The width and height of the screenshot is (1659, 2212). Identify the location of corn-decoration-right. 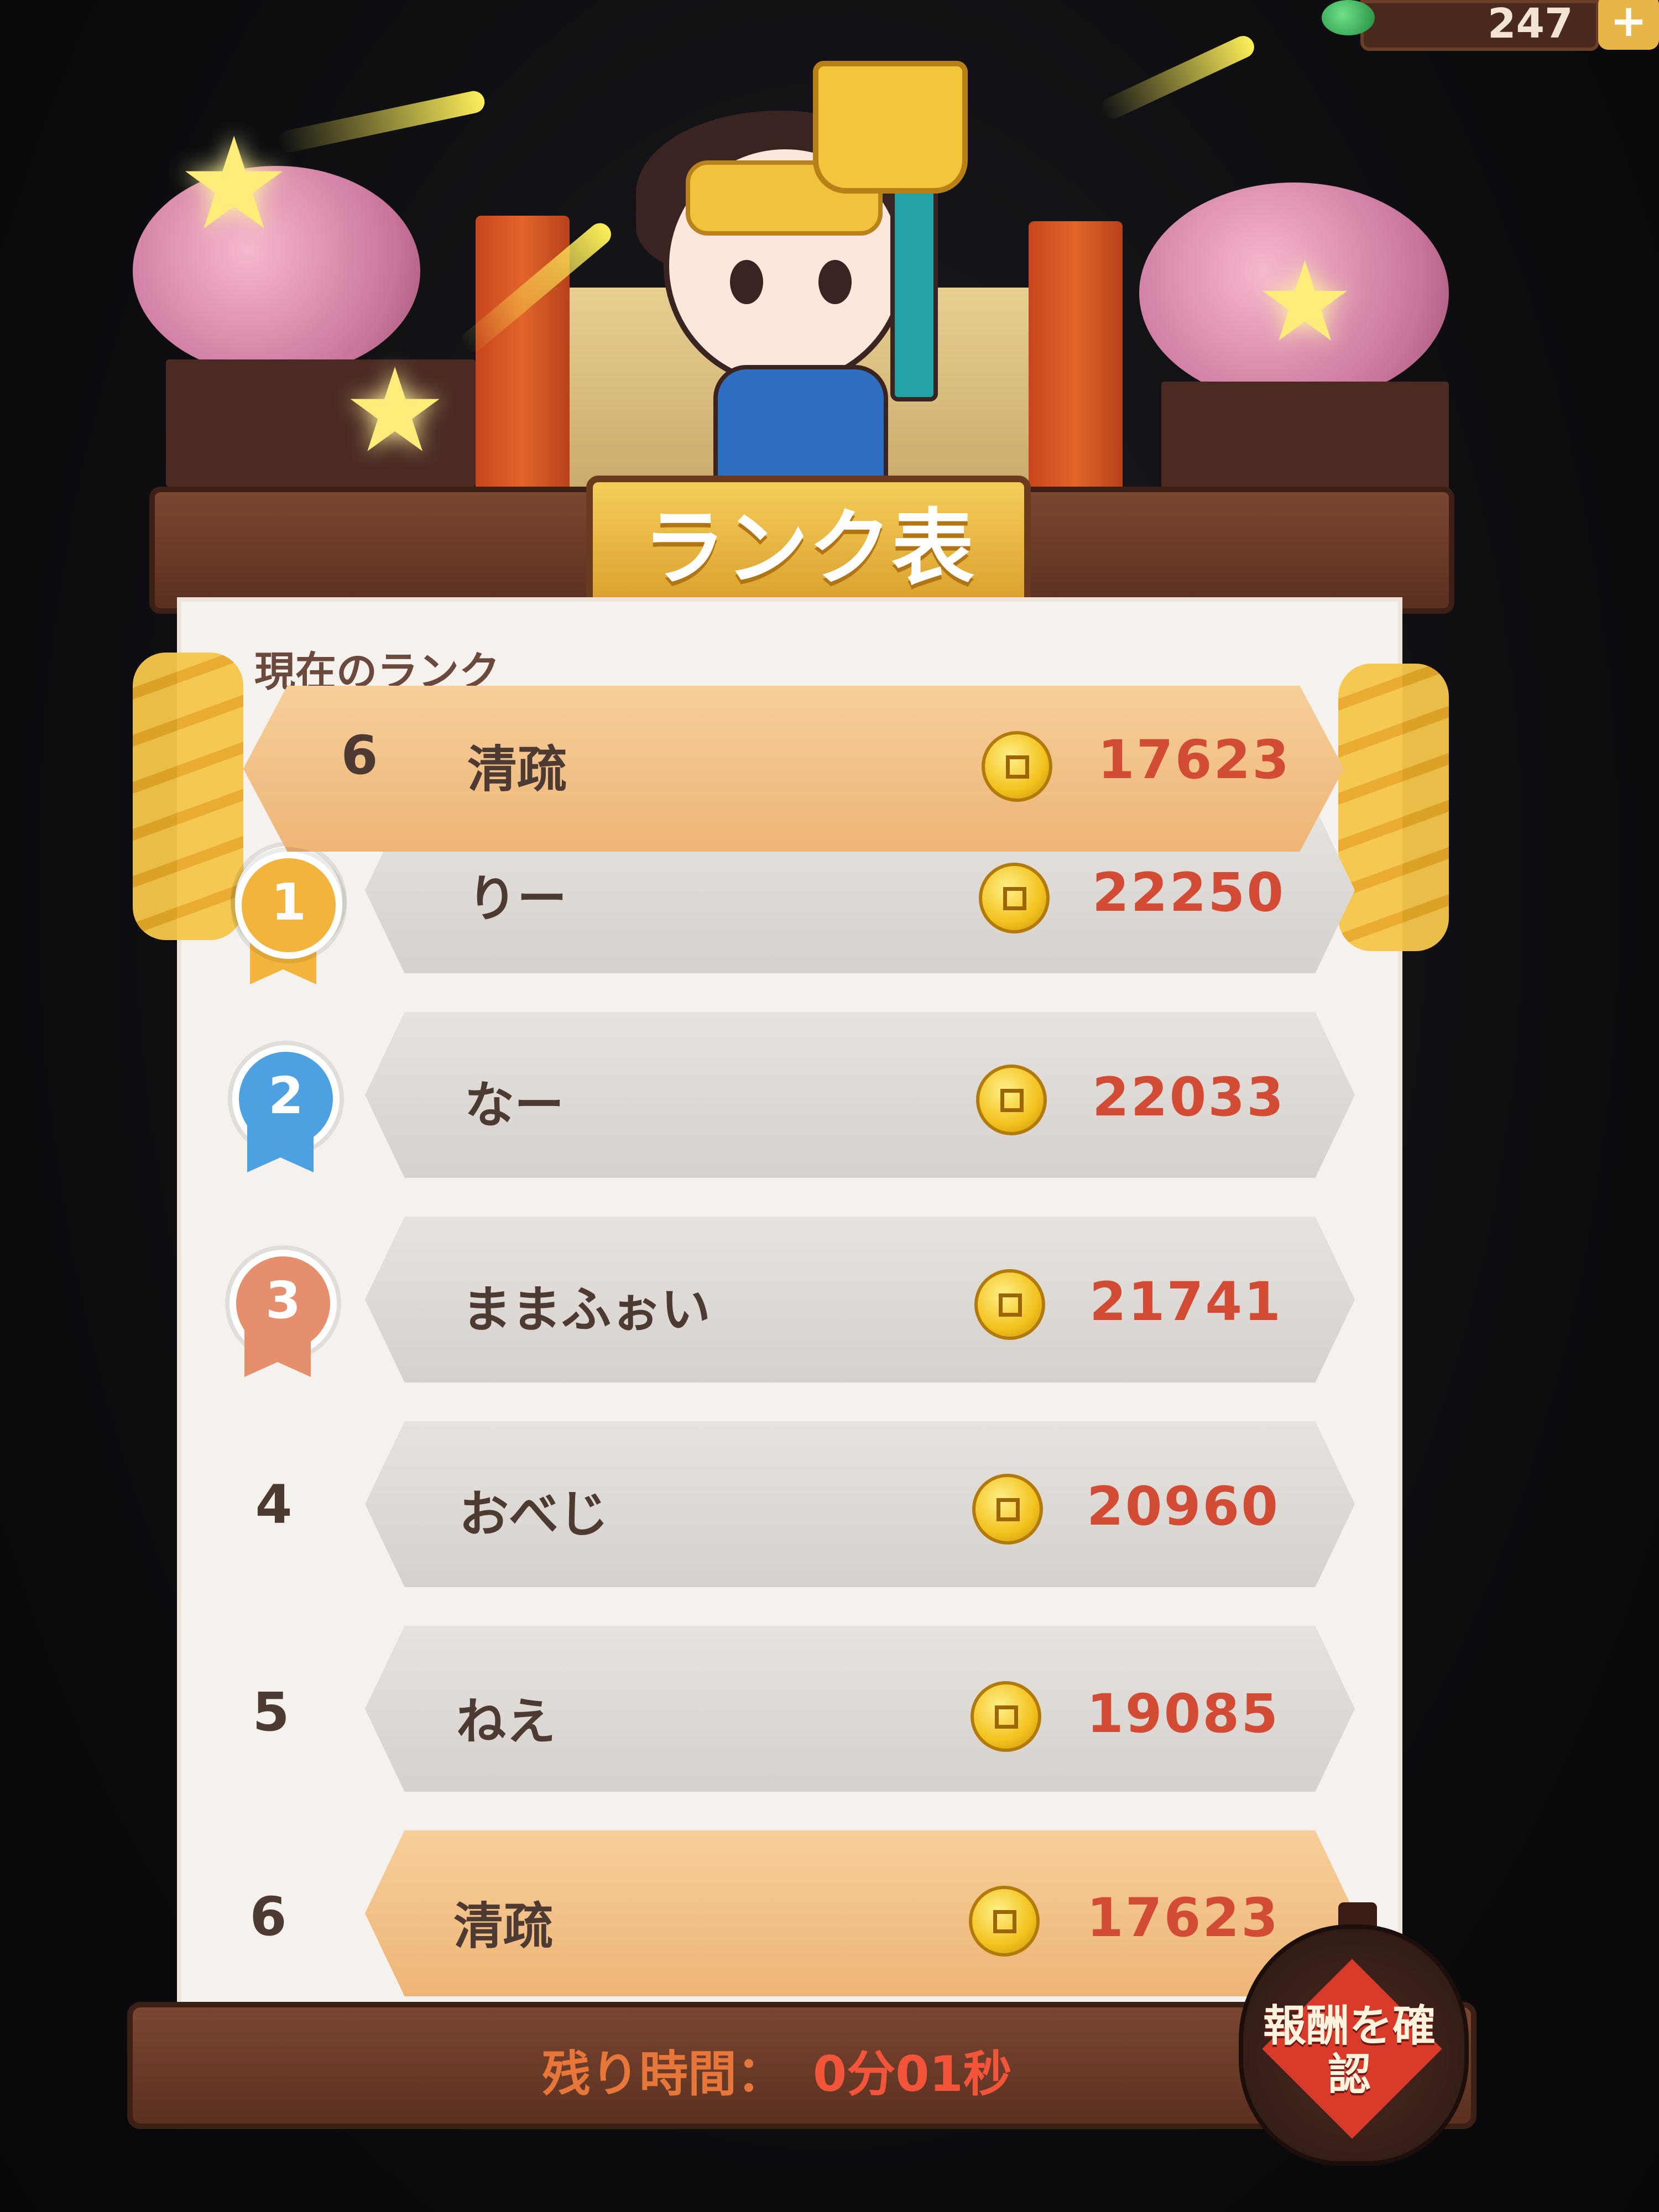
(1394, 808).